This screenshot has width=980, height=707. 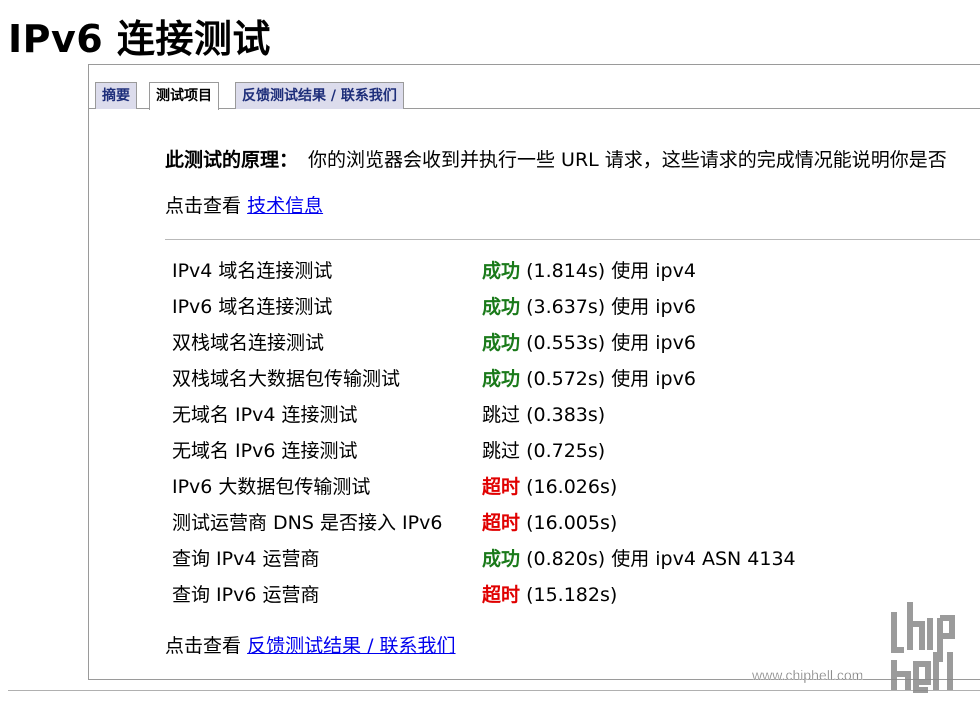 I want to click on test-detail: (15.182s), so click(x=572, y=595).